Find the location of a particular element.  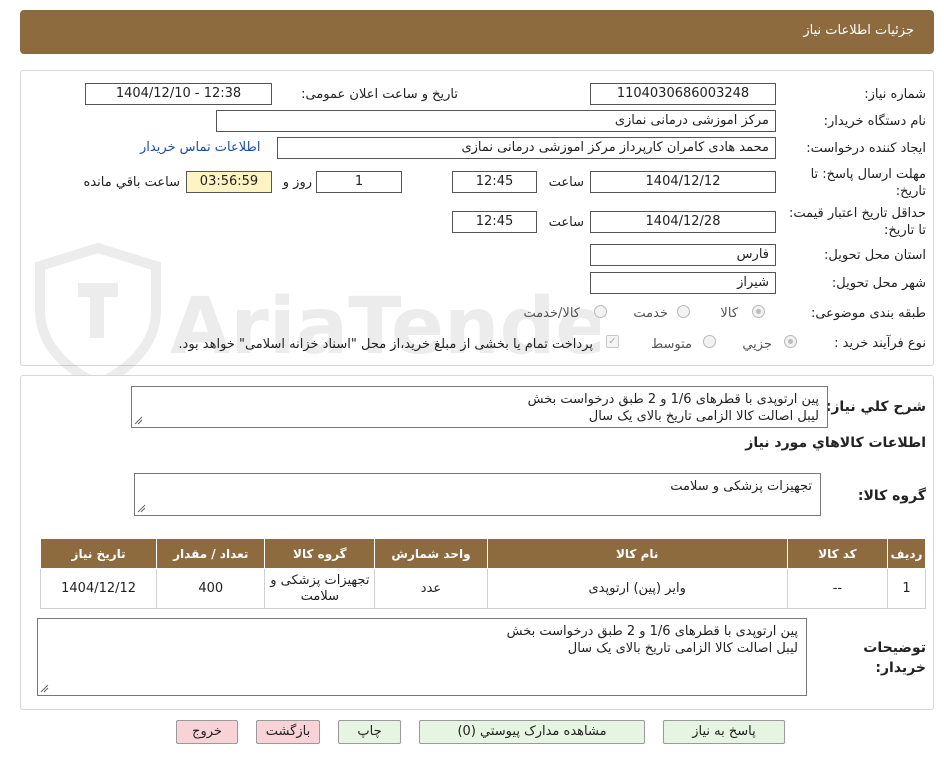

exit-button: خروج is located at coordinates (207, 732).